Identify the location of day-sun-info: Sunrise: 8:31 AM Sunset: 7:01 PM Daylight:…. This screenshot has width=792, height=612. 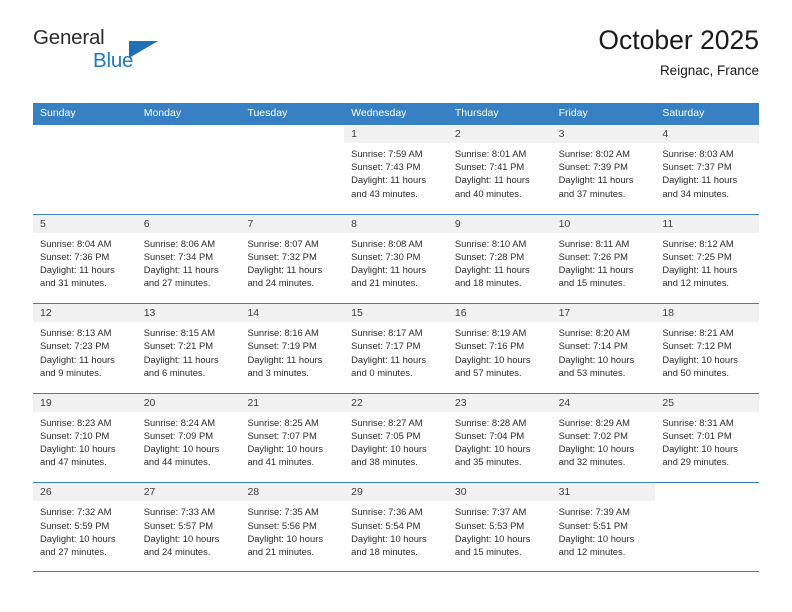
(707, 440).